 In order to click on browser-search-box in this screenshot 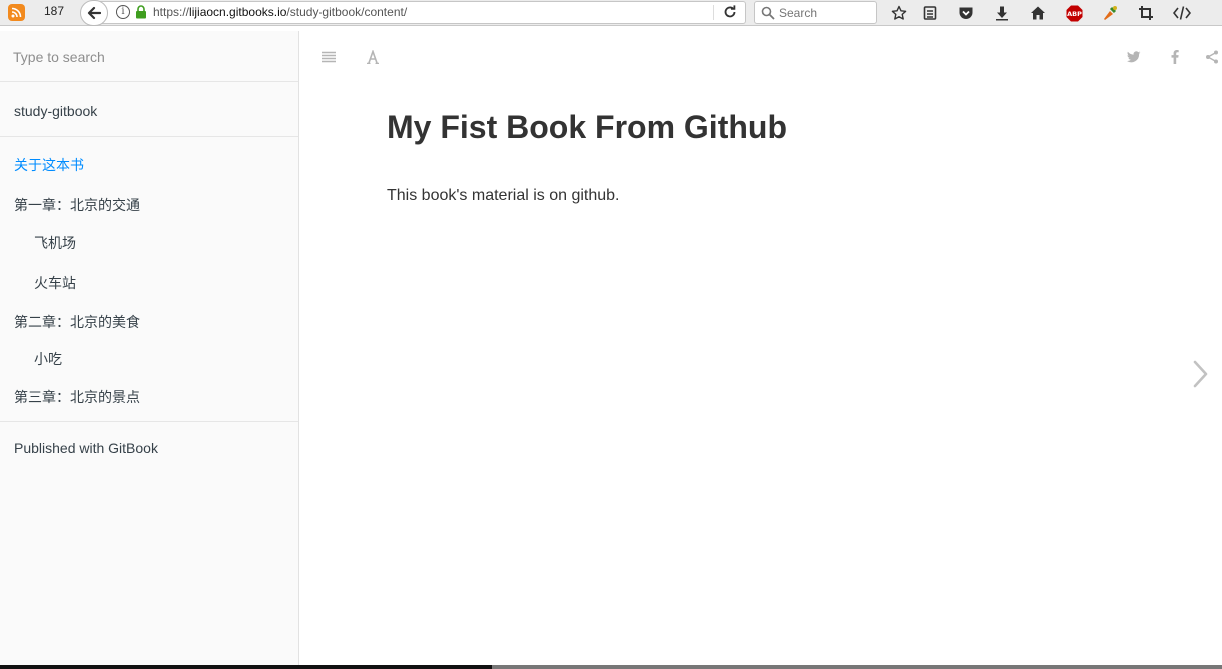, I will do `click(815, 12)`.